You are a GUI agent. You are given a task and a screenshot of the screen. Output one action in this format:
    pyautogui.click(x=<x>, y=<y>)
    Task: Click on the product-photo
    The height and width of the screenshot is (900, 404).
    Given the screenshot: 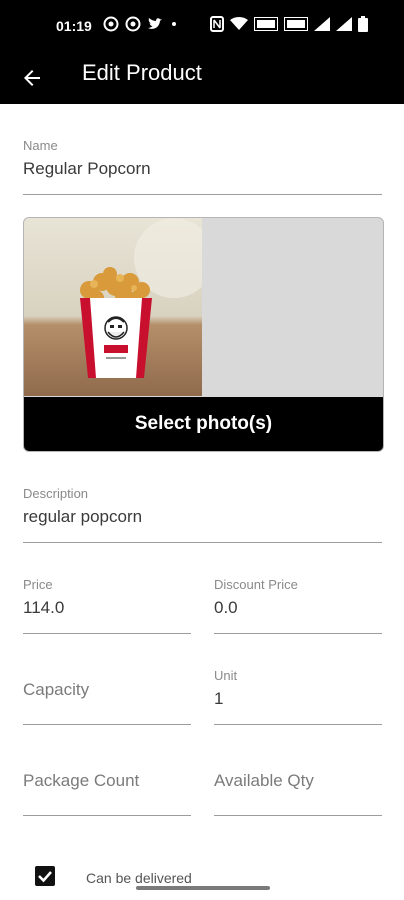 What is the action you would take?
    pyautogui.click(x=113, y=307)
    